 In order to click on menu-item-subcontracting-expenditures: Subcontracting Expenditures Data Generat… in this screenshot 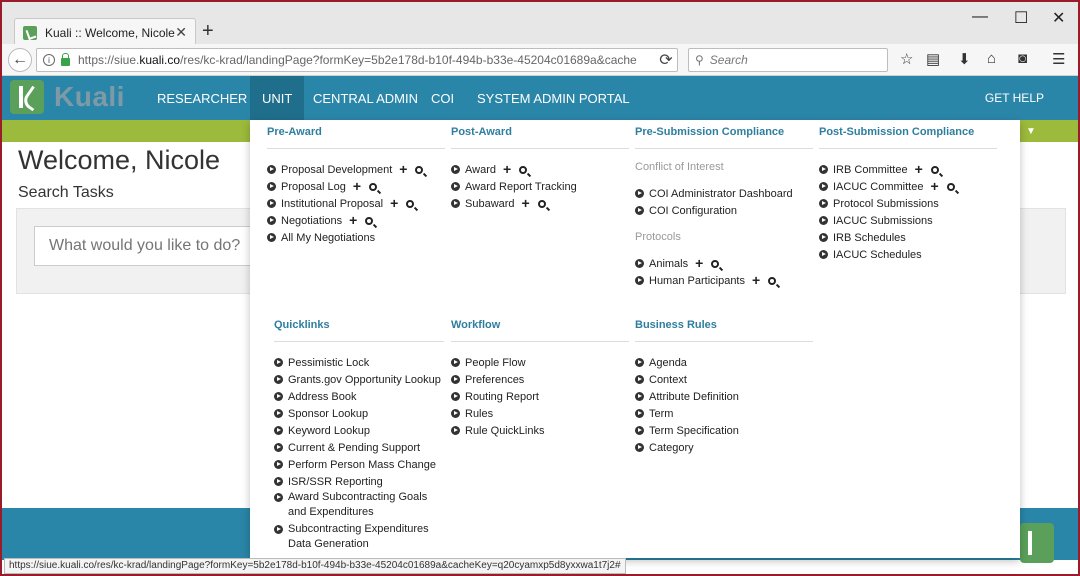, I will do `click(359, 538)`.